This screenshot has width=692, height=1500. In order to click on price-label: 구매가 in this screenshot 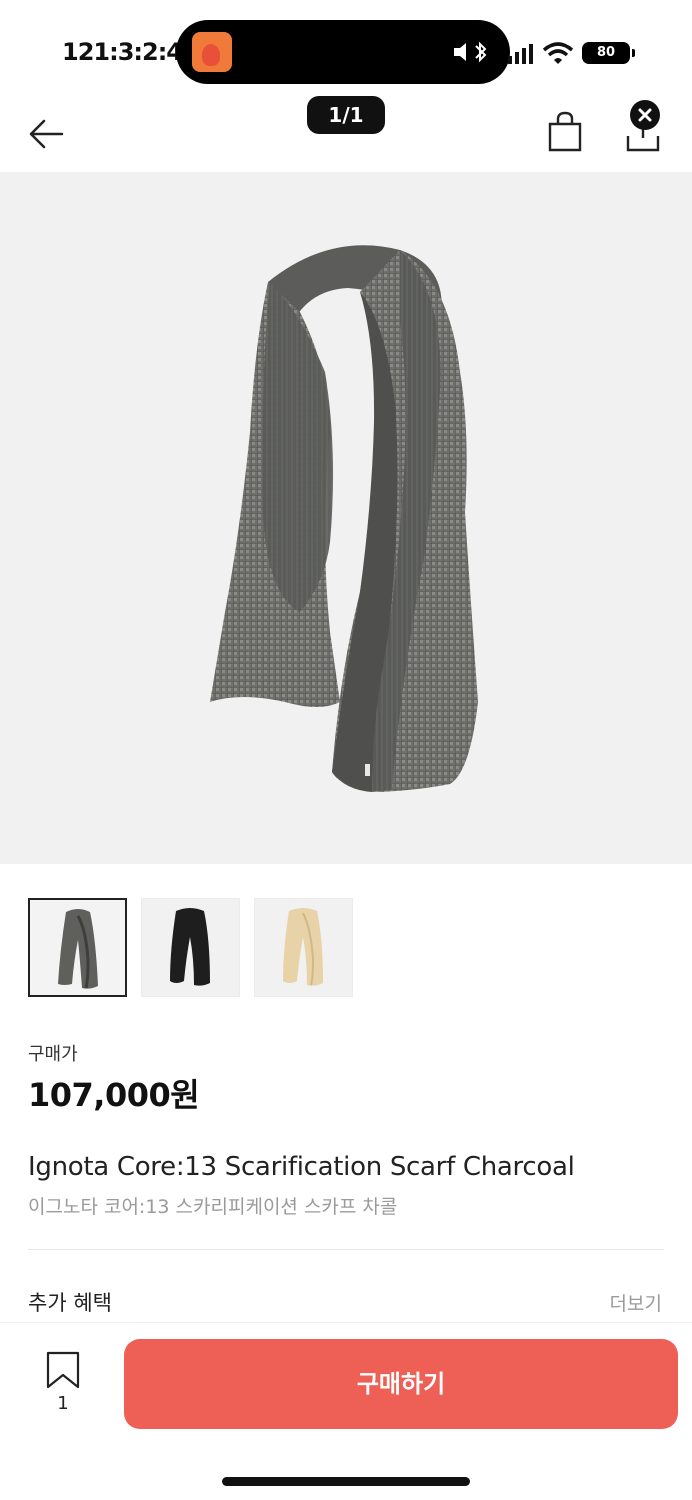, I will do `click(53, 1054)`.